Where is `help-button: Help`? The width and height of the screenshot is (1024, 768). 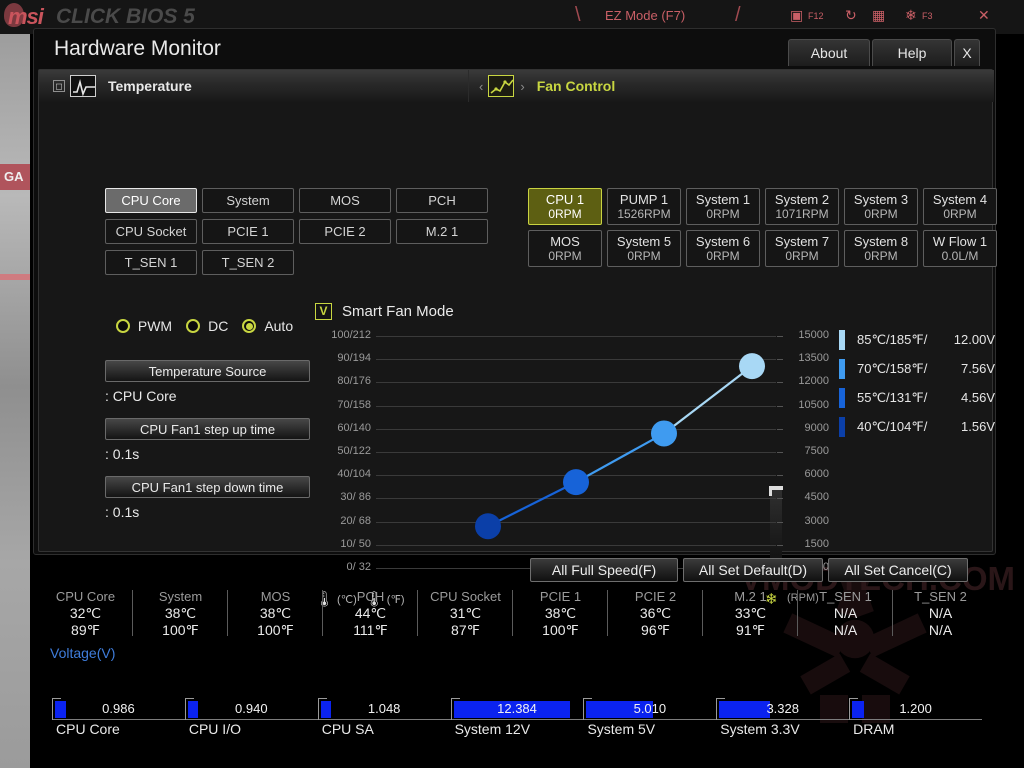 help-button: Help is located at coordinates (912, 52).